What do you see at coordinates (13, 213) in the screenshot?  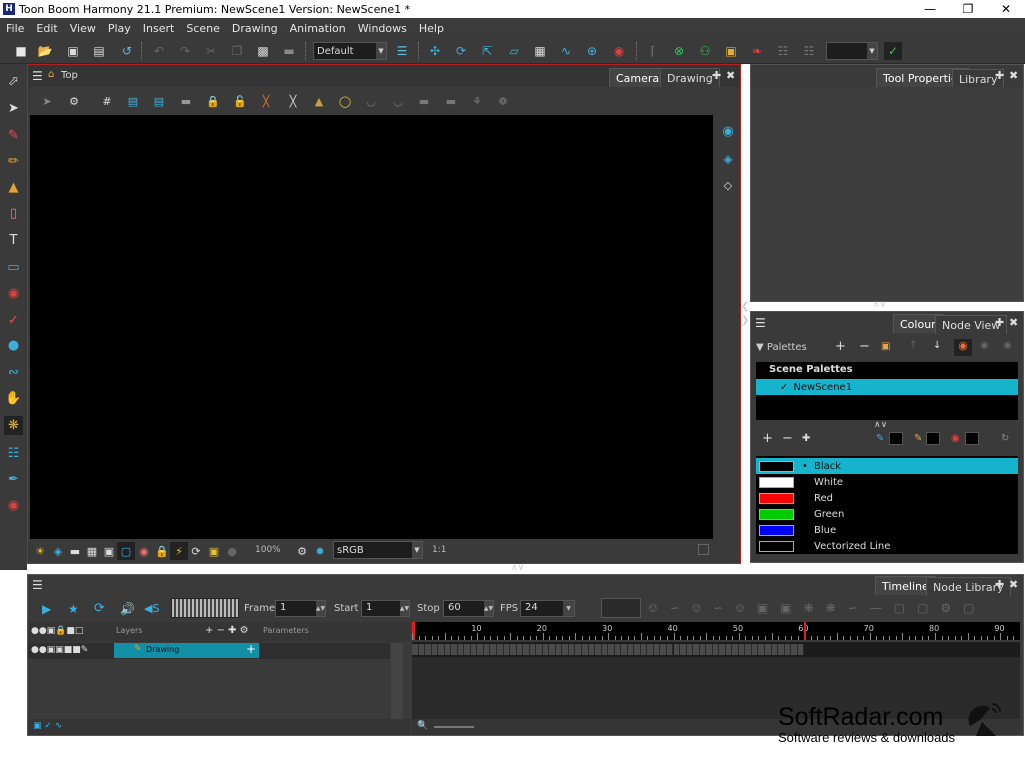 I see `eraser-tool-icon: ▯` at bounding box center [13, 213].